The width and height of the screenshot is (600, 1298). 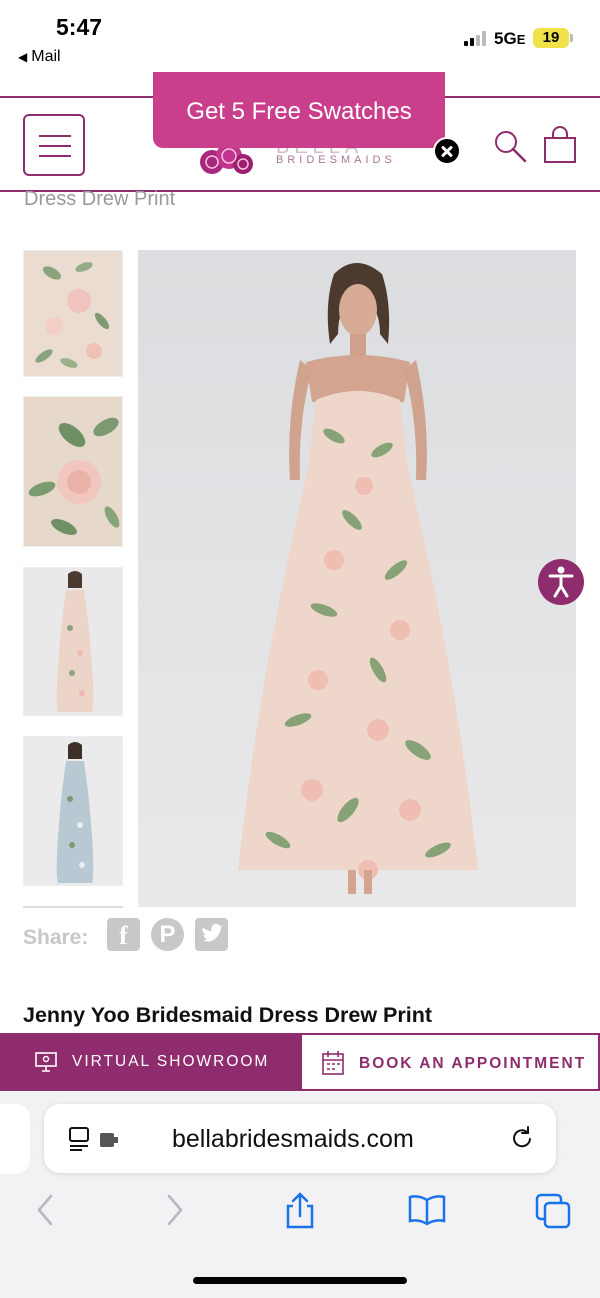 What do you see at coordinates (510, 38) in the screenshot?
I see `network-indicator: 5GE` at bounding box center [510, 38].